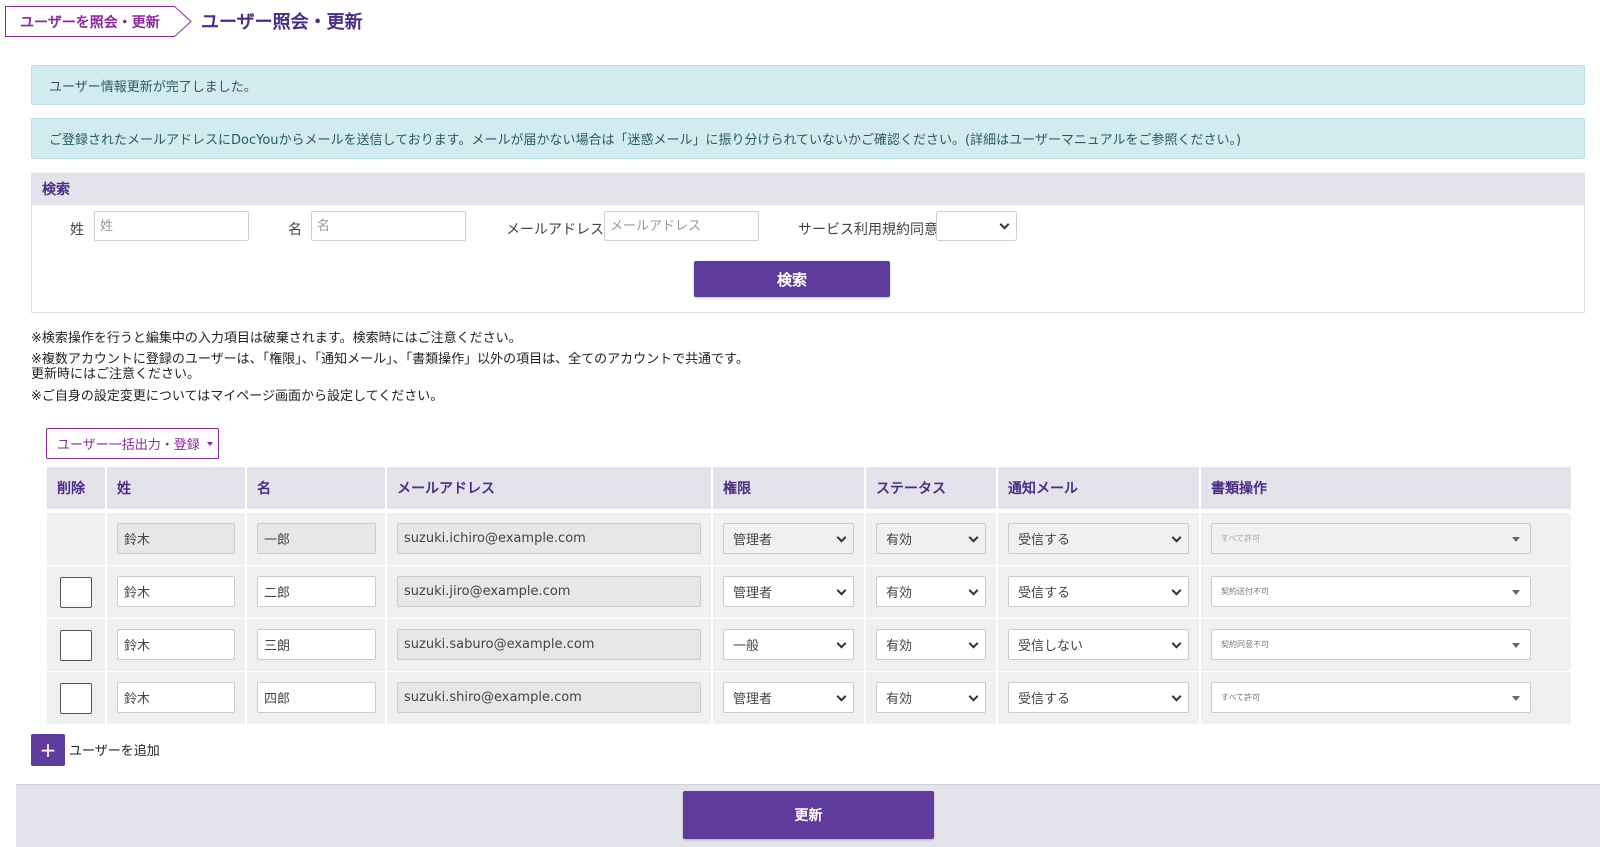 The image size is (1600, 847). What do you see at coordinates (549, 488) in the screenshot?
I see `header-email: メールアドレス` at bounding box center [549, 488].